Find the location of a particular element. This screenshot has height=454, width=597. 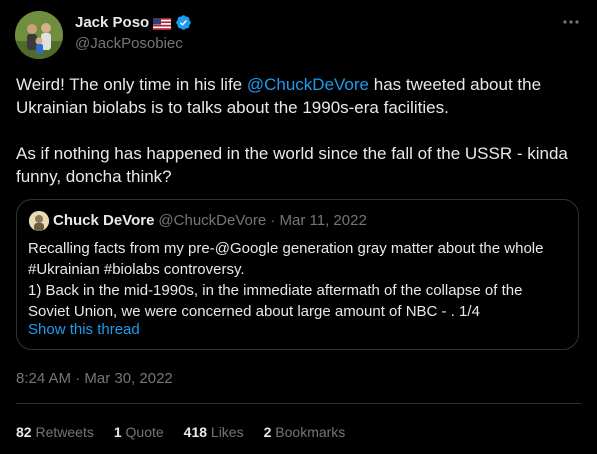

quotes-label: Quote is located at coordinates (144, 432).